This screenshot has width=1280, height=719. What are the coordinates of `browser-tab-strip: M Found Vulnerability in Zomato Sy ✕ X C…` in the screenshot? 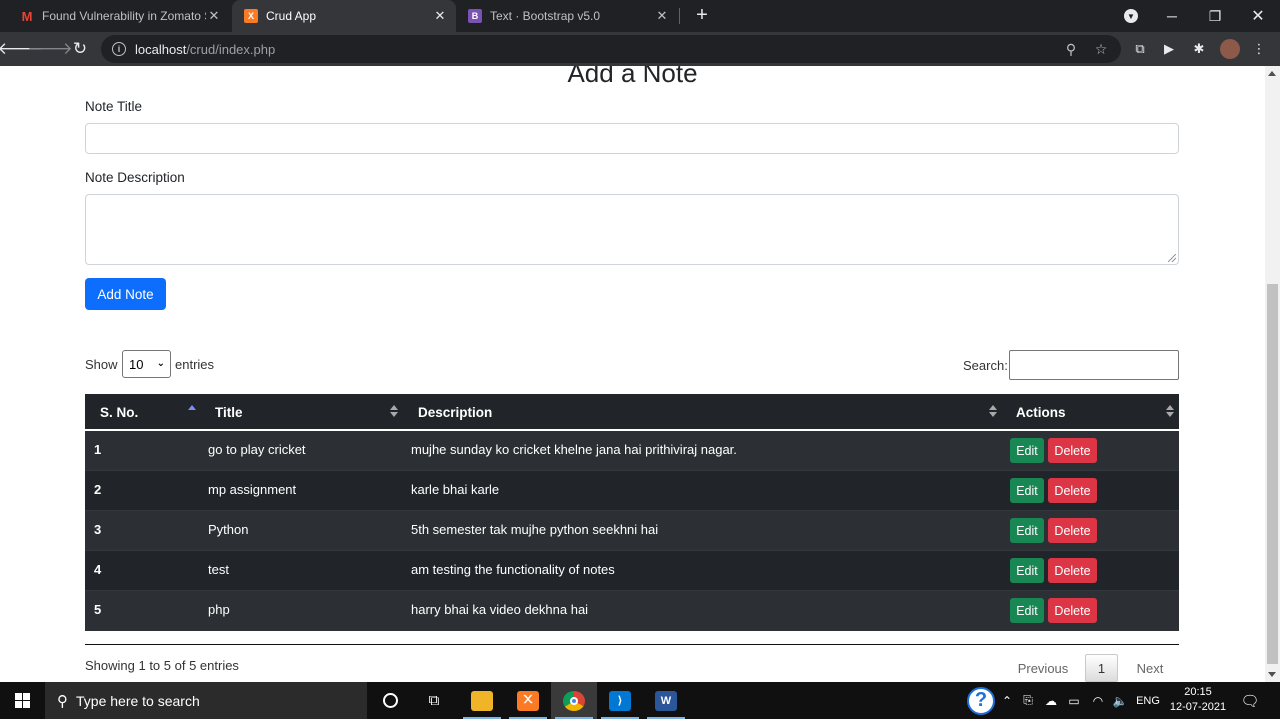 It's located at (640, 16).